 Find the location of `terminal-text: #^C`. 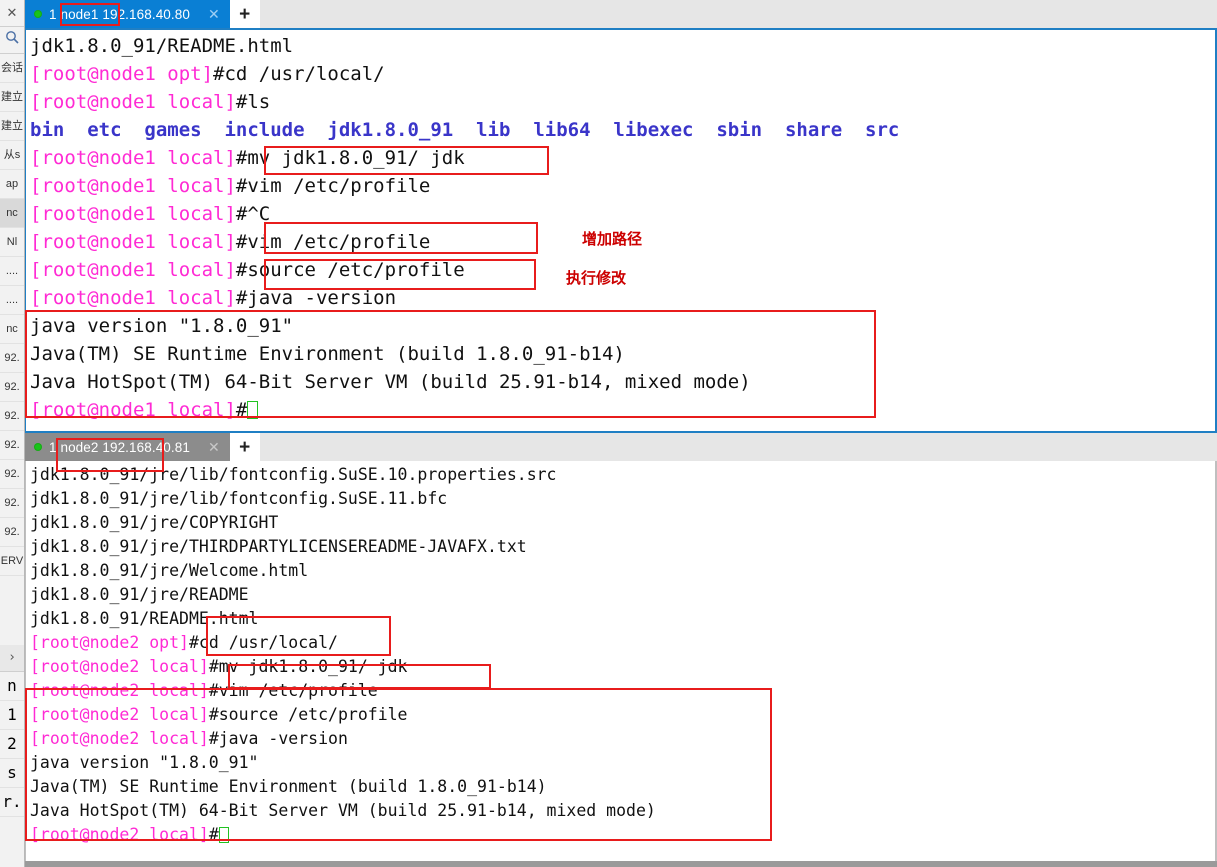

terminal-text: #^C is located at coordinates (253, 214).